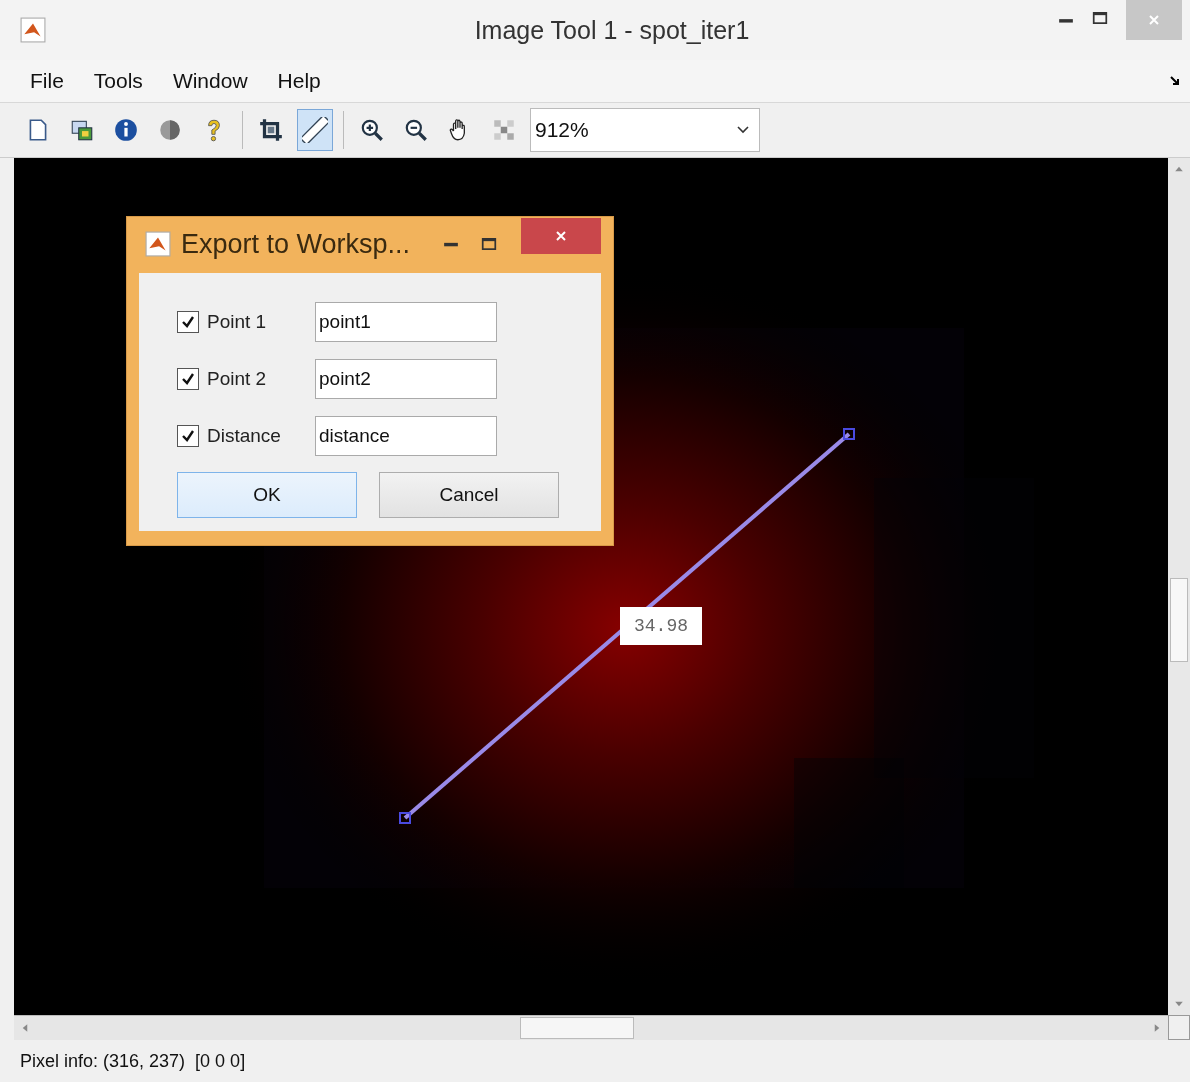  Describe the element at coordinates (237, 378) in the screenshot. I see `checkbox-label: Point 2` at that location.